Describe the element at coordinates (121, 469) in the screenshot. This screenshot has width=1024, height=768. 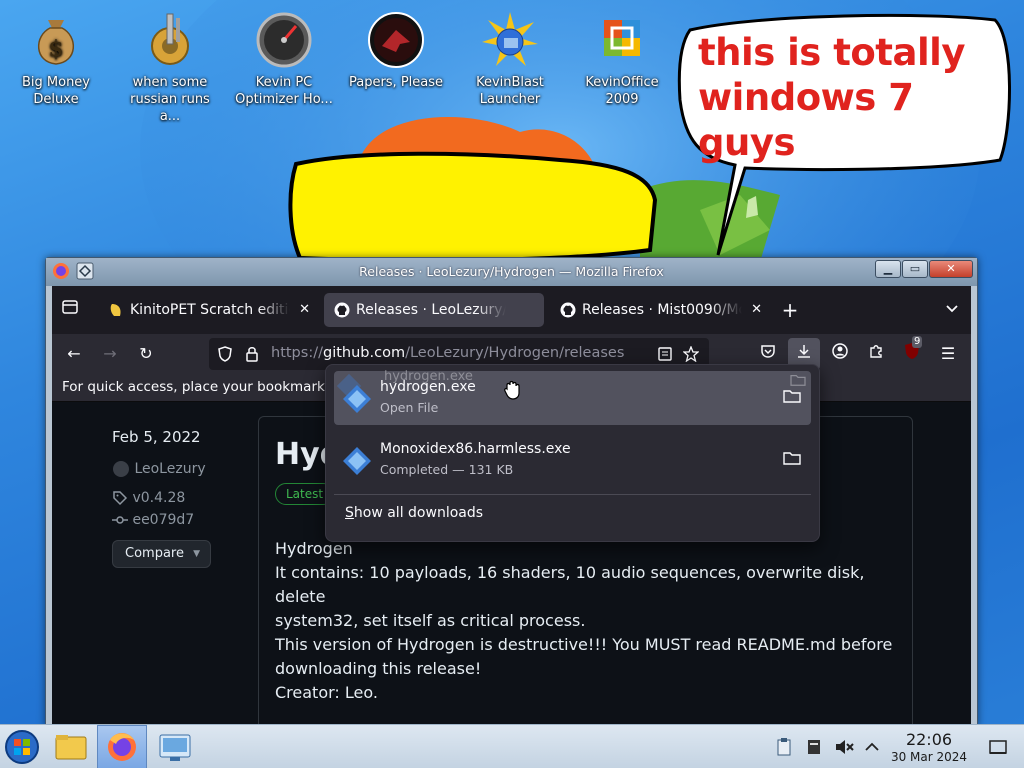
I see `avatar` at that location.